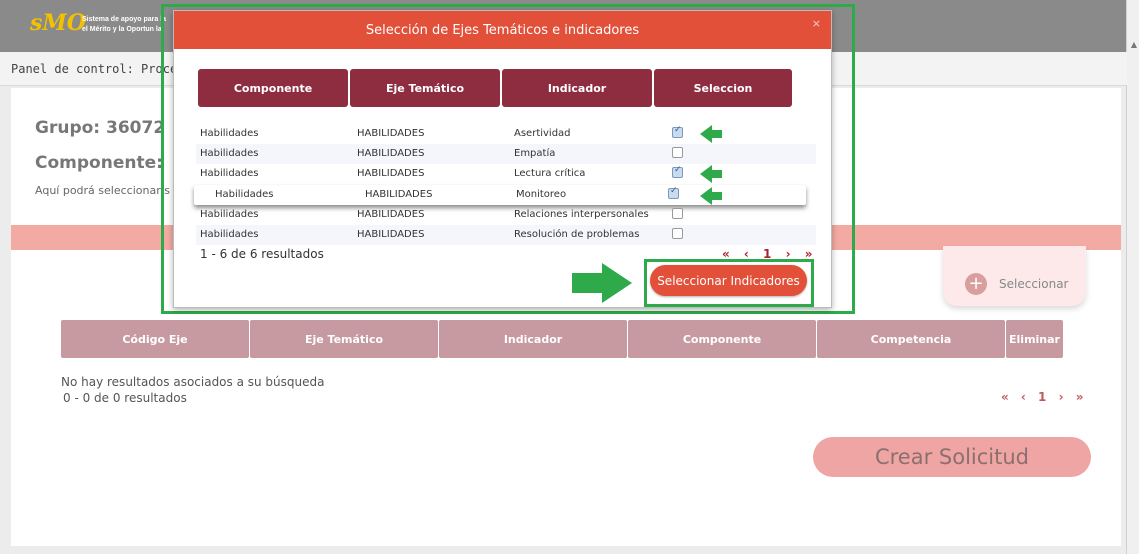  Describe the element at coordinates (102, 190) in the screenshot. I see `help-text: Aquí podrá seleccionar s` at that location.